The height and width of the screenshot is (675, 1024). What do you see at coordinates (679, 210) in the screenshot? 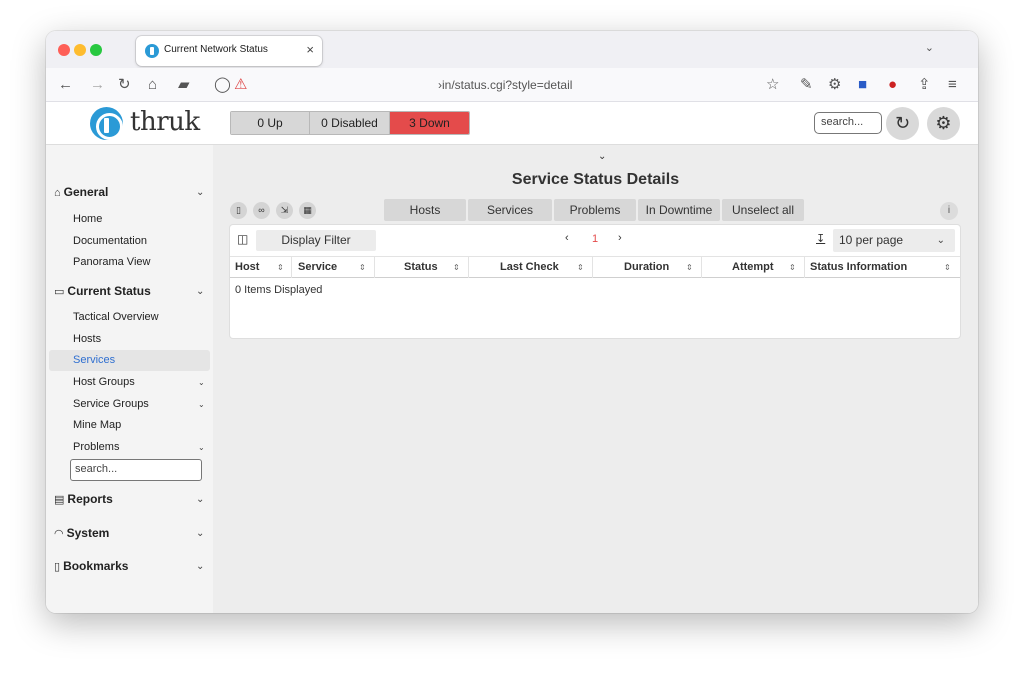
I see `filter-downtime-button: In Downtime` at bounding box center [679, 210].